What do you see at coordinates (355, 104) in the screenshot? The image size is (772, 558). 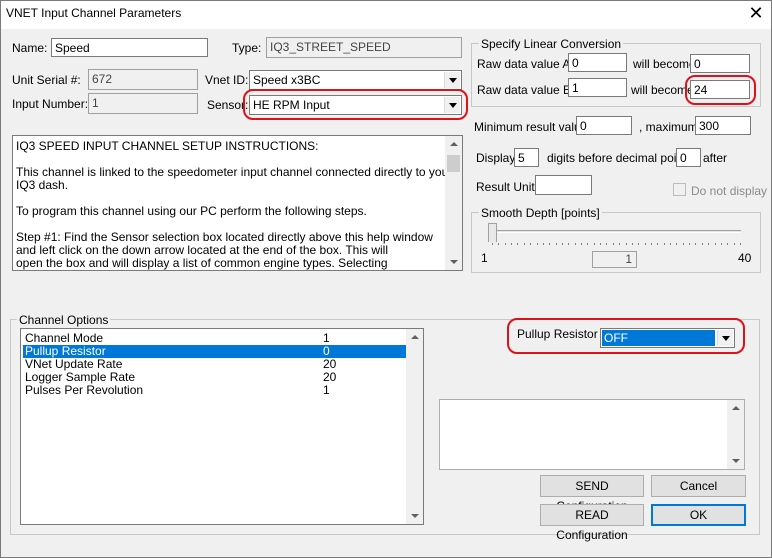 I see `sensor-highlight` at bounding box center [355, 104].